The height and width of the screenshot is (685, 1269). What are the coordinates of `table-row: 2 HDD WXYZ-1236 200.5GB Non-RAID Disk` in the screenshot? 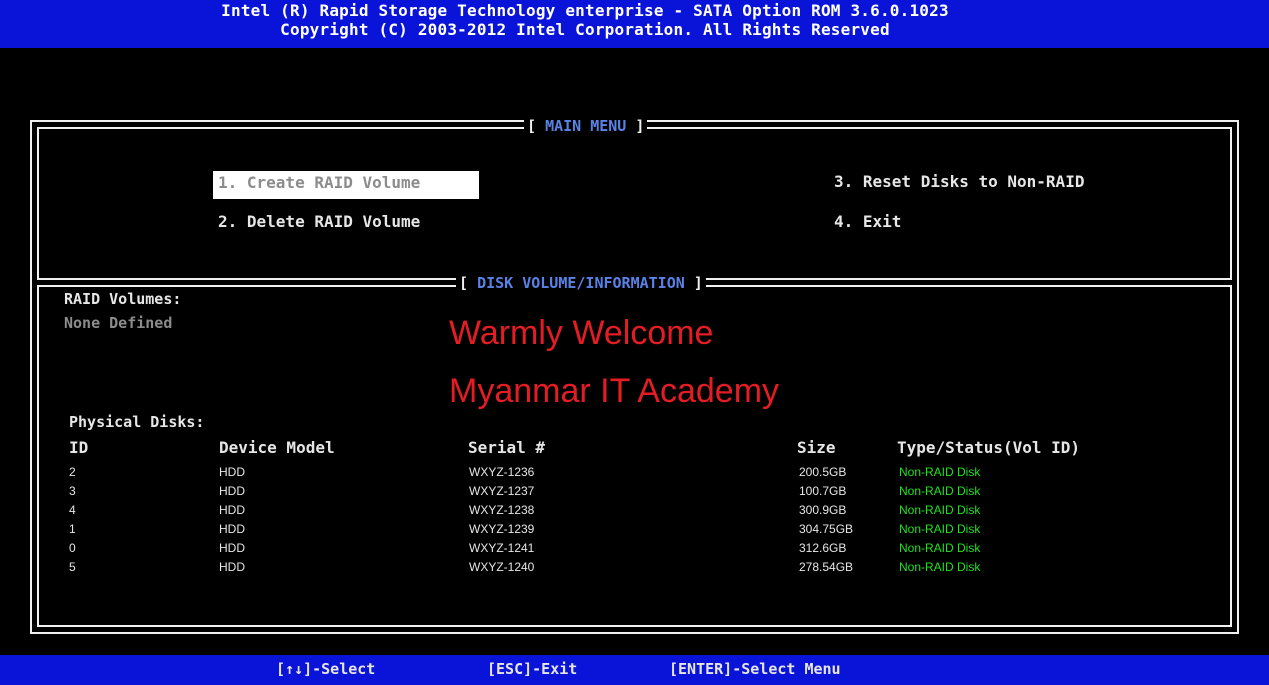 It's located at (634, 472).